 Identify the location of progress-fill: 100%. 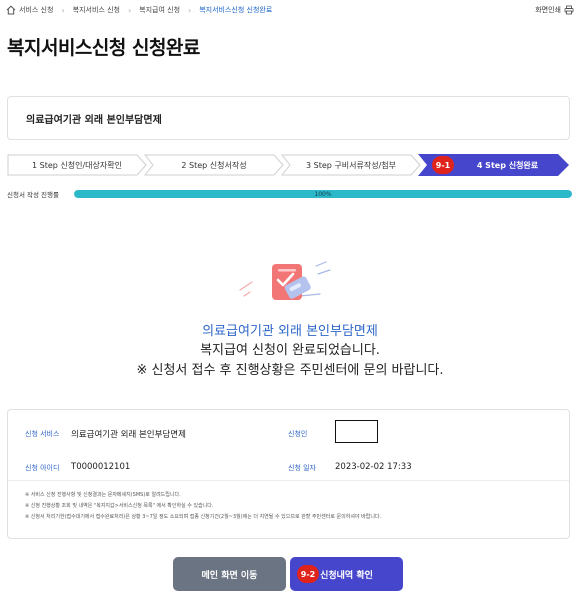
(323, 194).